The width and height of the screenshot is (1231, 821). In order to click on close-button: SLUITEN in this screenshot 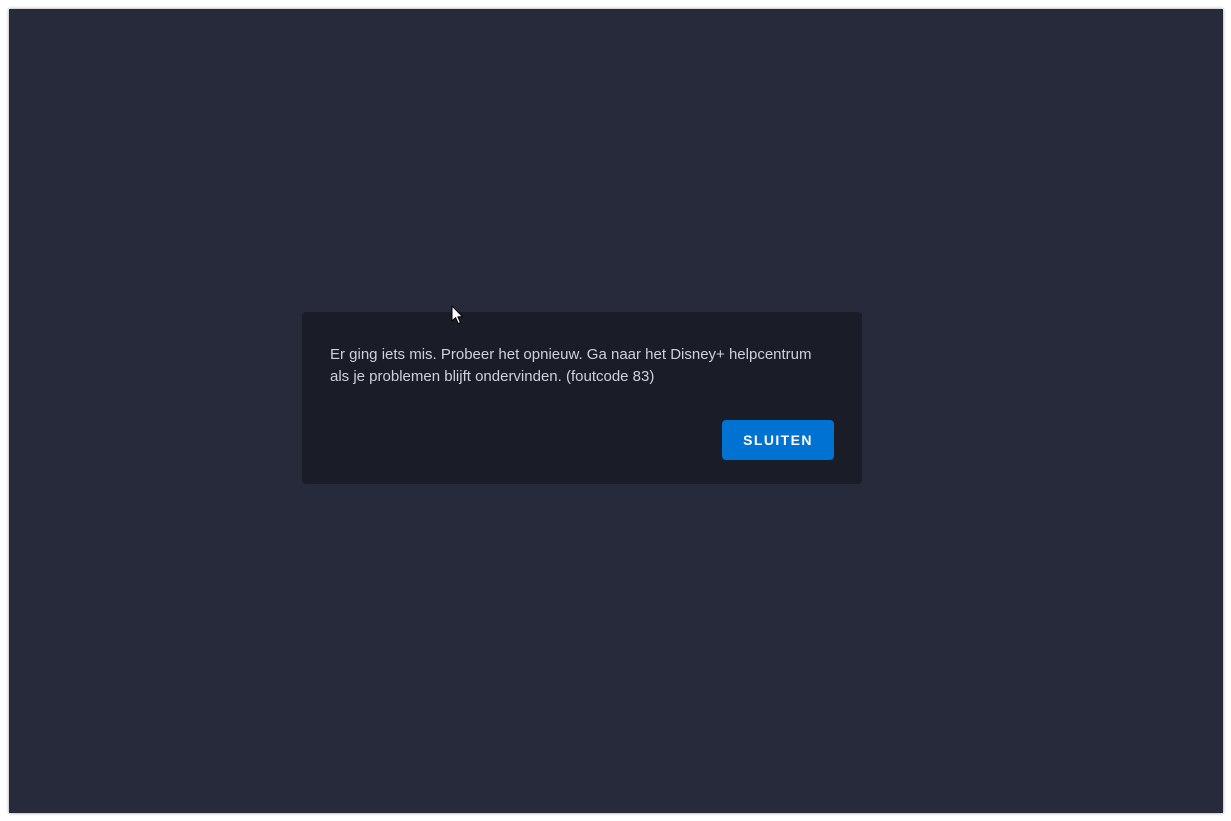, I will do `click(778, 440)`.